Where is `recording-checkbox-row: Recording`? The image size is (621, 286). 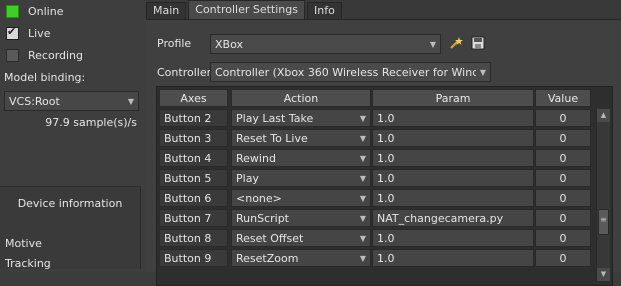 recording-checkbox-row: Recording is located at coordinates (44, 55).